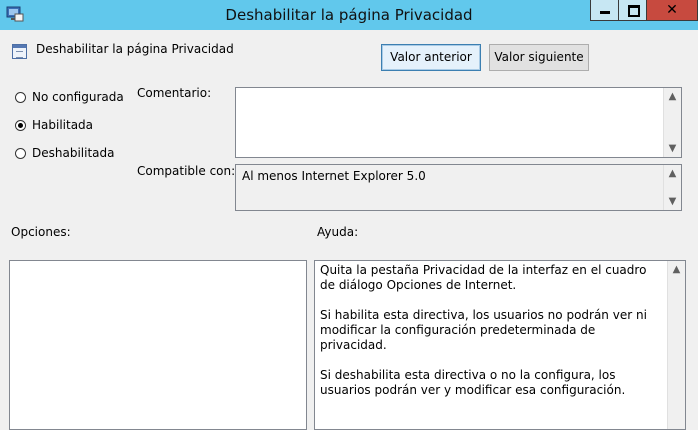 This screenshot has width=698, height=430. Describe the element at coordinates (135, 49) in the screenshot. I see `policy-name: Deshabilitar la página Privacidad` at that location.